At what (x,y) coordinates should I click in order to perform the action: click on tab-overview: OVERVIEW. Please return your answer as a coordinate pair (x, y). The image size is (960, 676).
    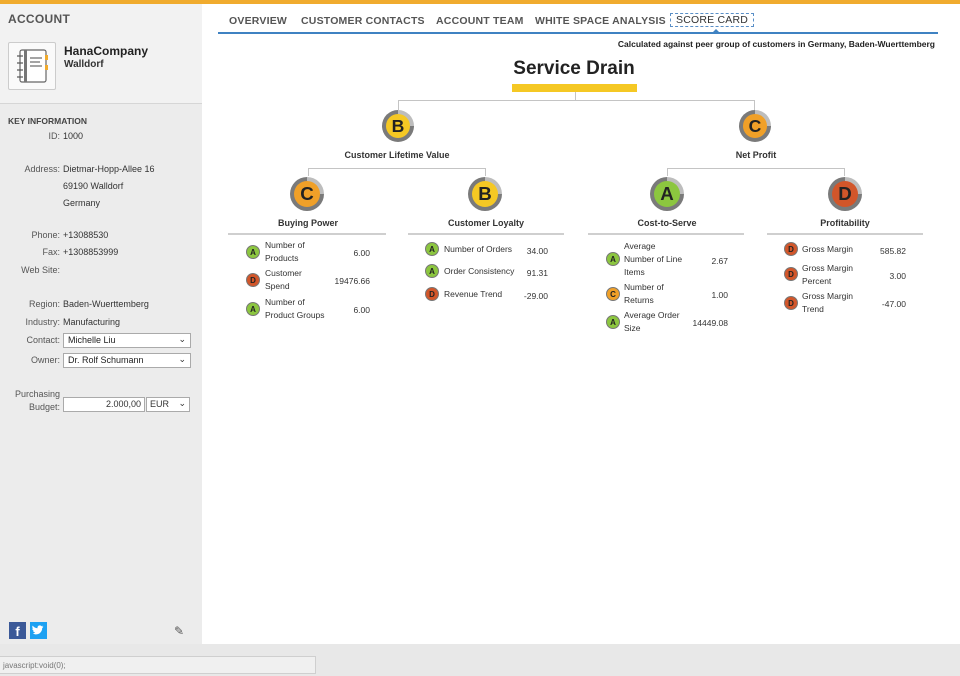
    Looking at the image, I should click on (258, 21).